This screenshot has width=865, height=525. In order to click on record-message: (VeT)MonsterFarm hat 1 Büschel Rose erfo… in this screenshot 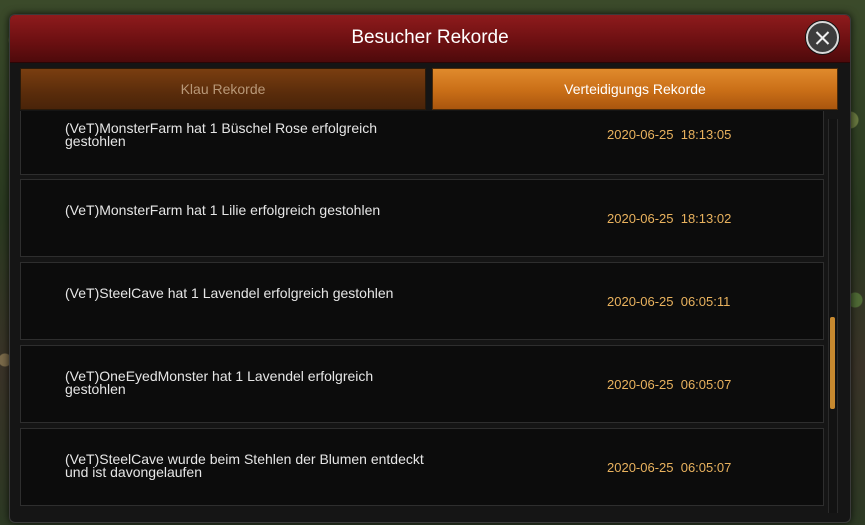, I will do `click(221, 134)`.